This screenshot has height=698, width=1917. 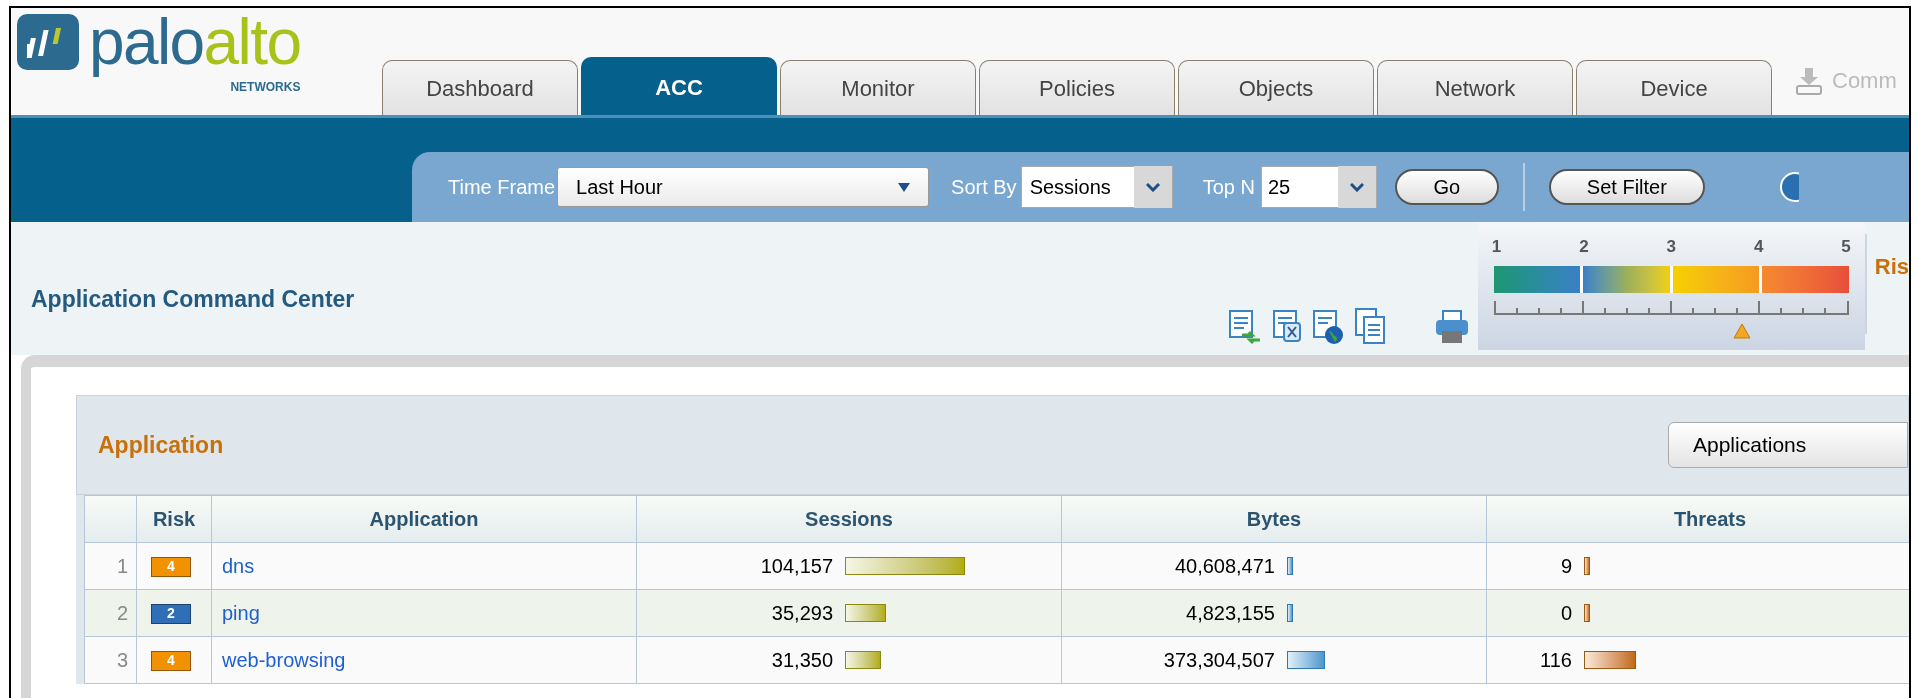 I want to click on cell-value: 104,157, so click(x=796, y=566).